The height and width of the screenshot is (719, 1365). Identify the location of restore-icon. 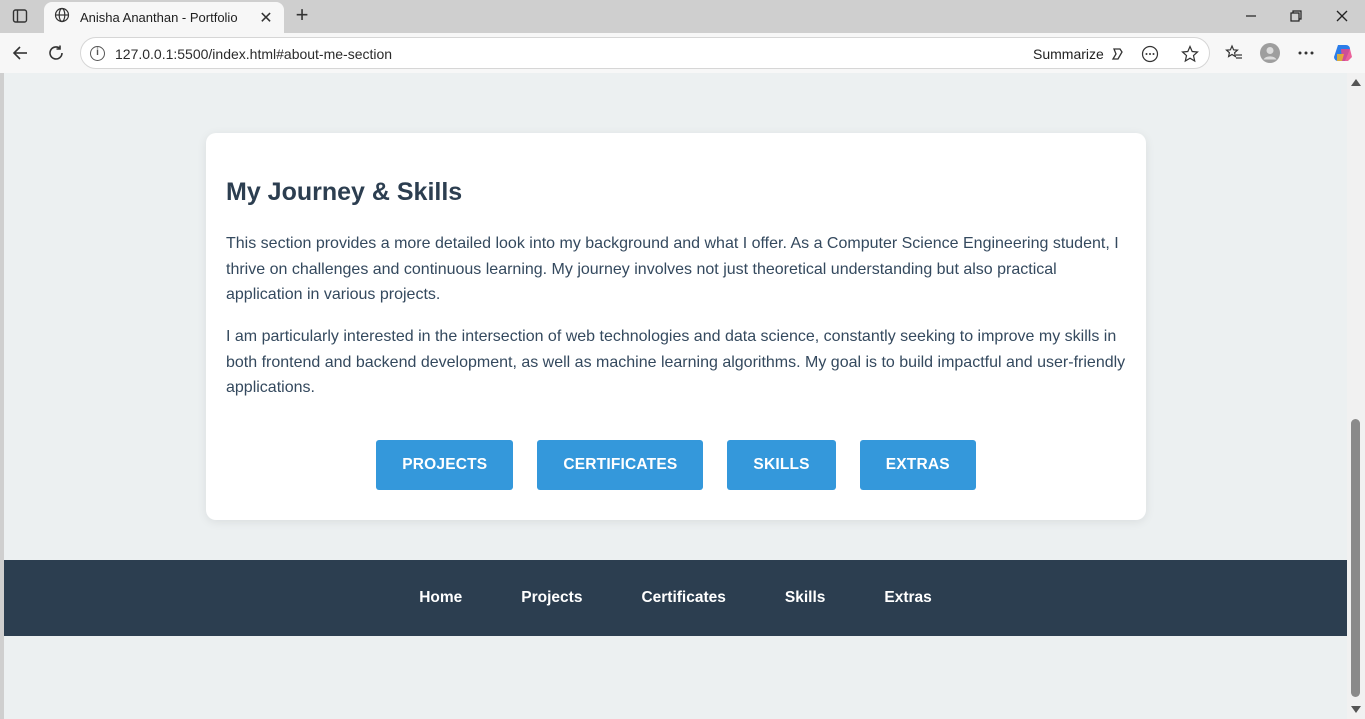
(1296, 16).